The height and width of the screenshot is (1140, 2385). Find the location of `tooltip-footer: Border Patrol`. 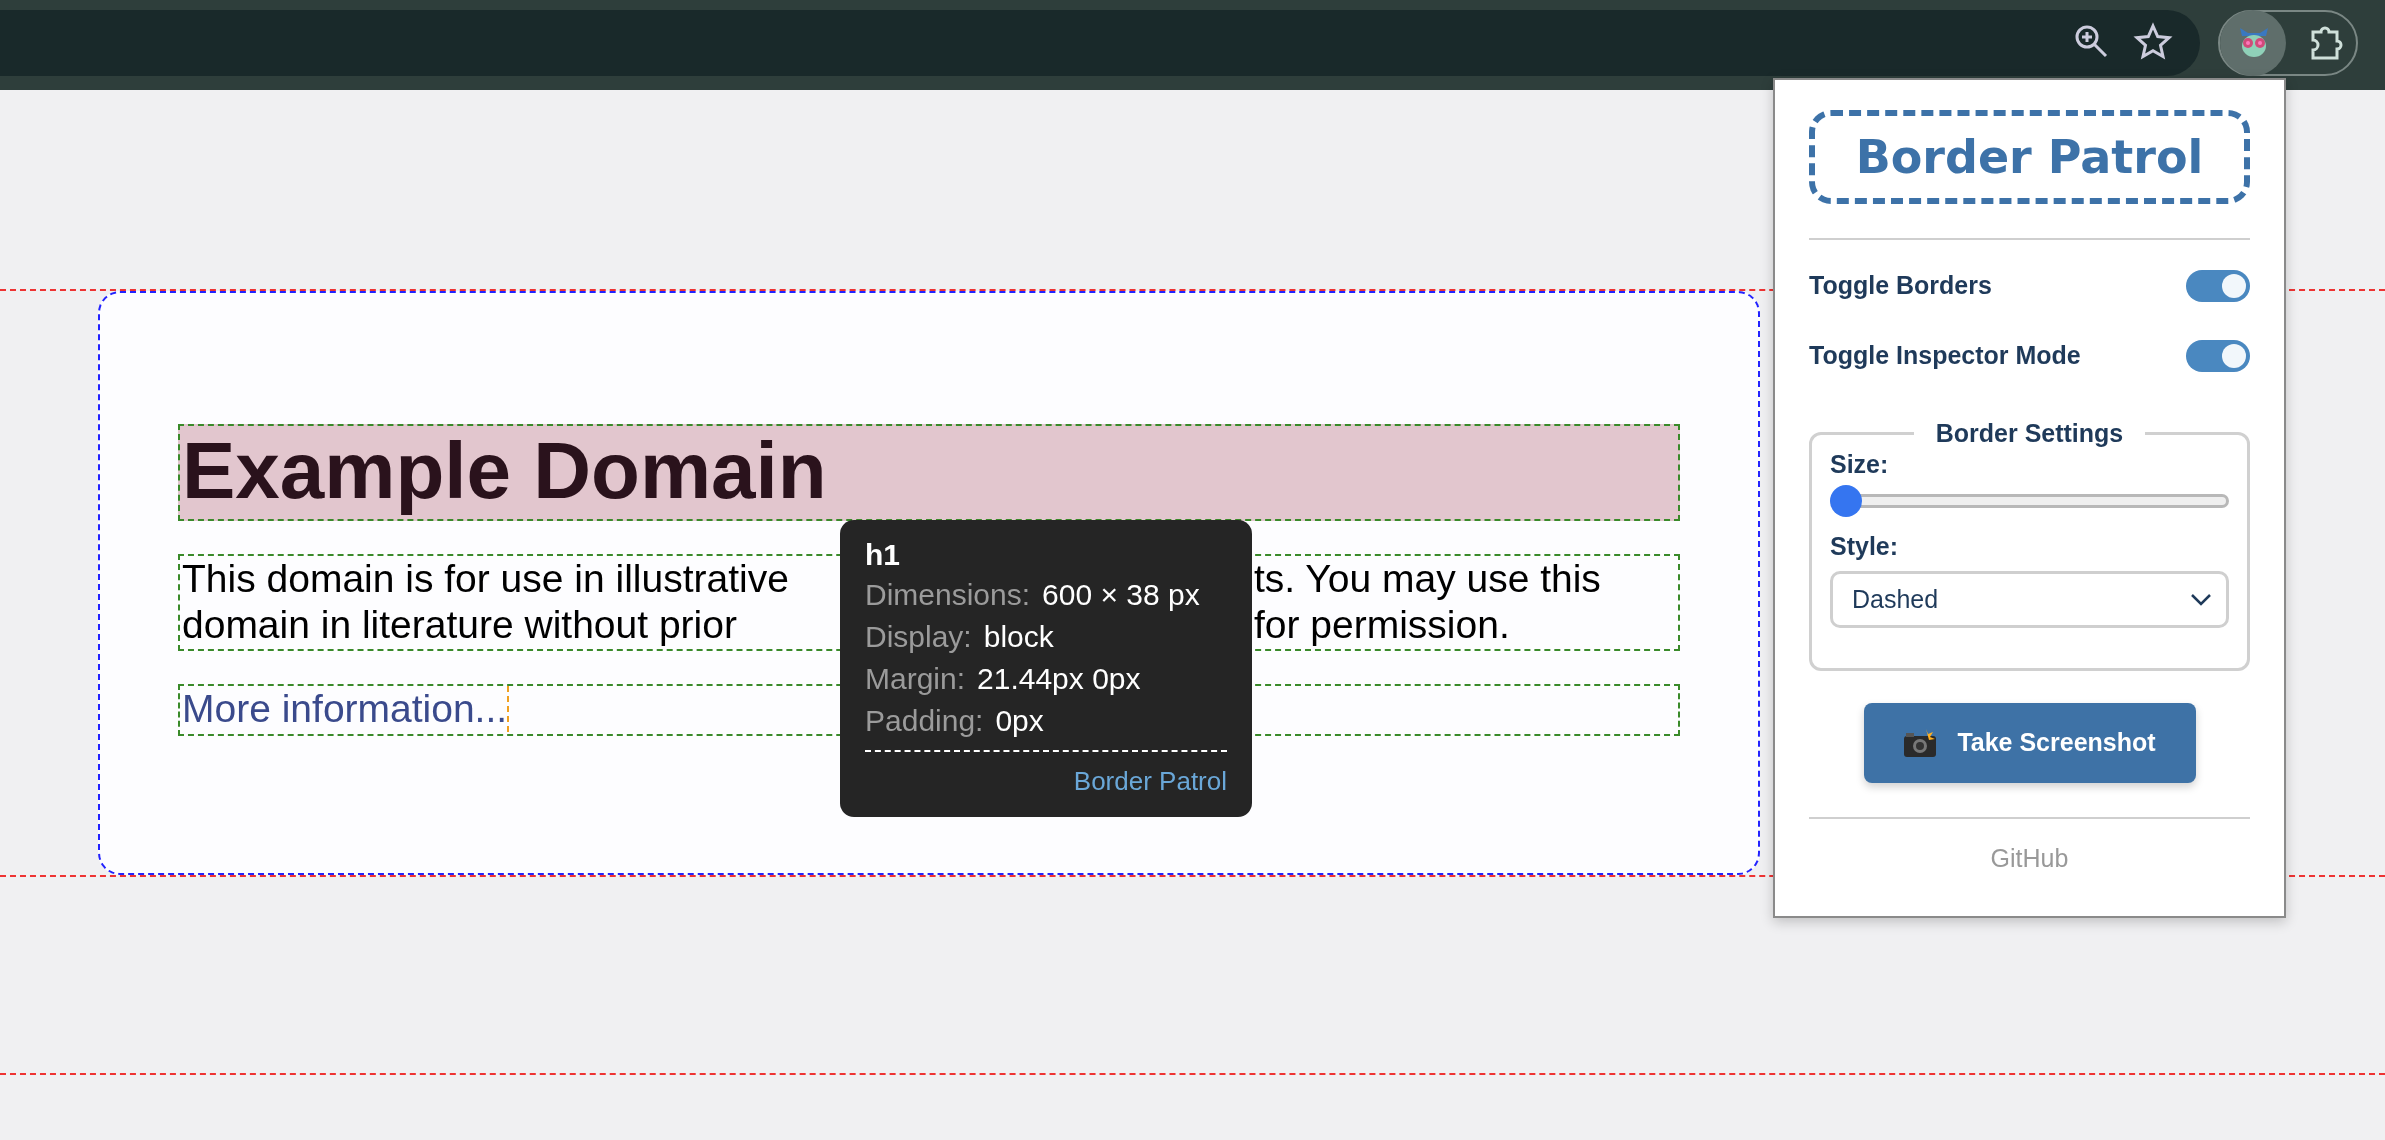

tooltip-footer: Border Patrol is located at coordinates (1046, 781).